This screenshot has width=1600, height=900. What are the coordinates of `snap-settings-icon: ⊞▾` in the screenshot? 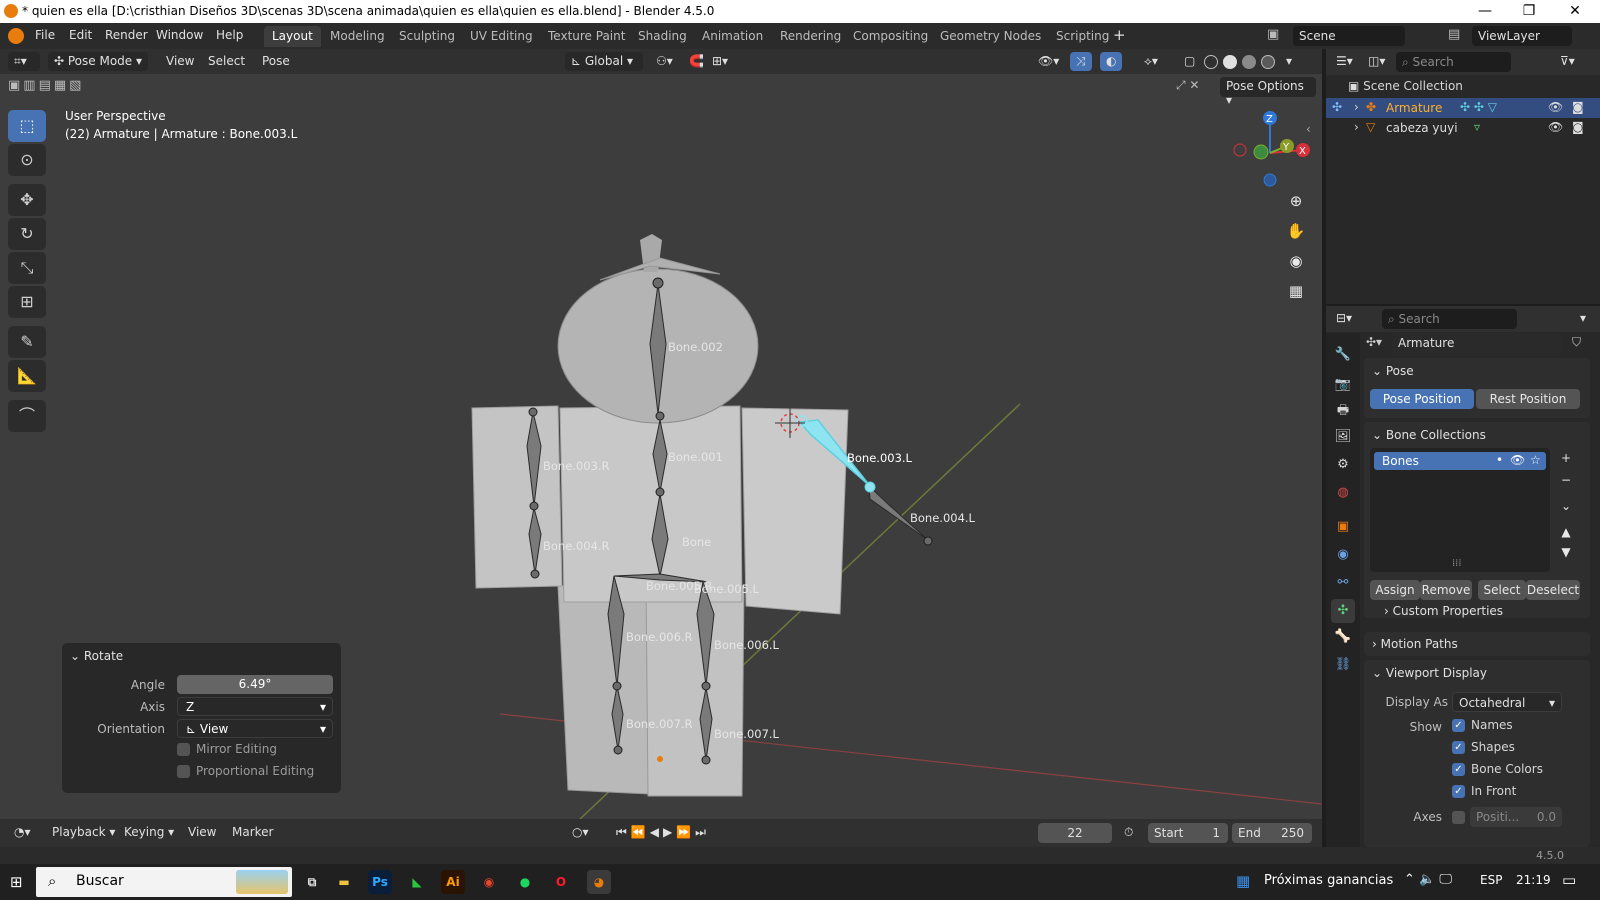 It's located at (720, 61).